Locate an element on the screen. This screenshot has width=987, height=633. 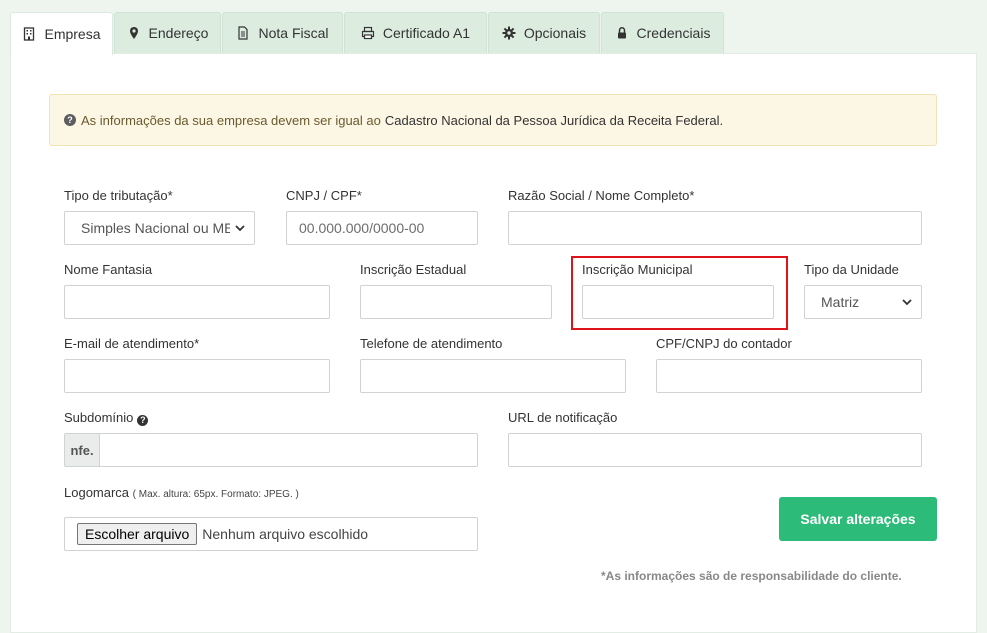
tipo-tributacao-value: Simples Nacional ou MEI is located at coordinates (155, 228).